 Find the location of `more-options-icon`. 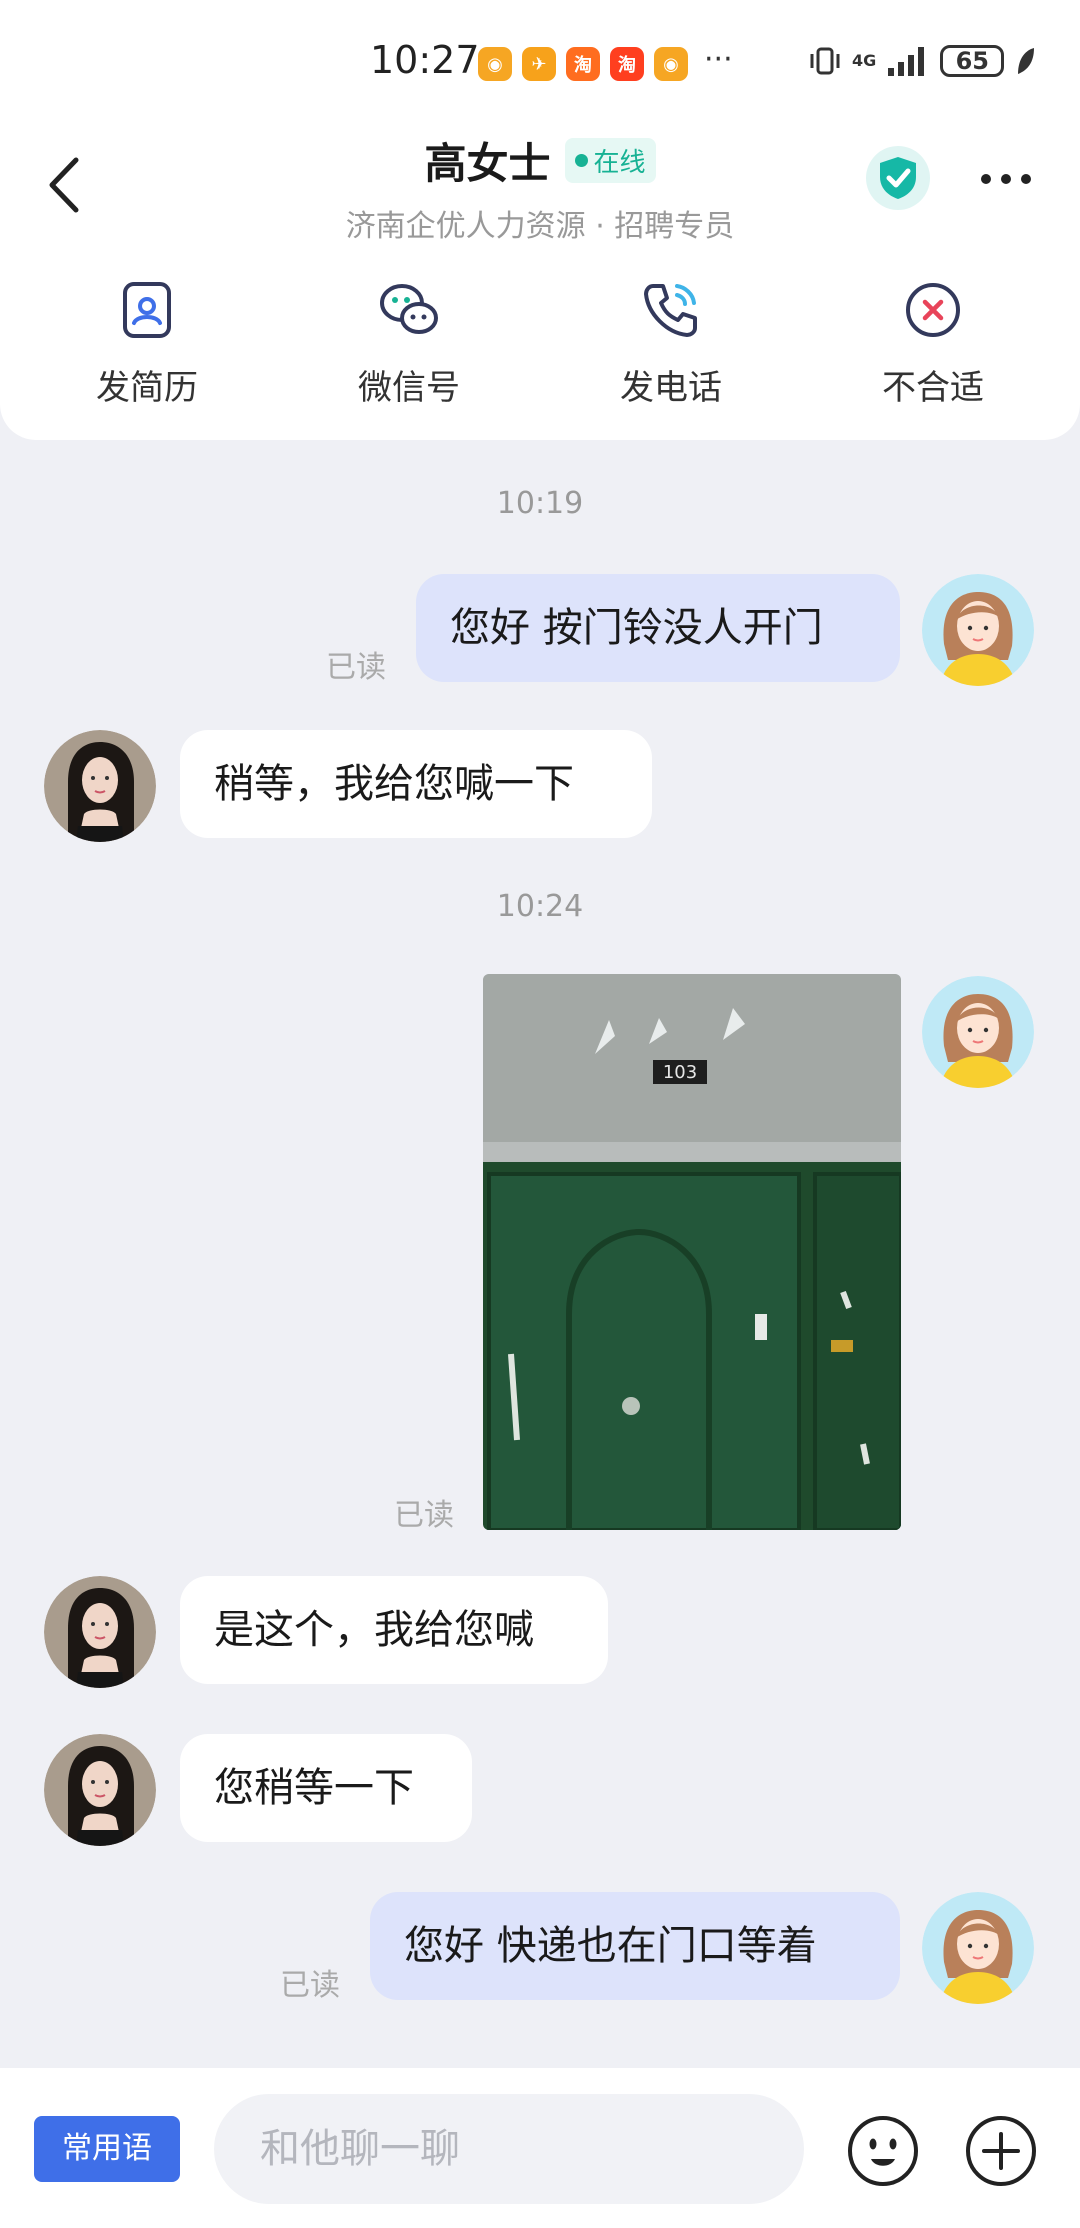

more-options-icon is located at coordinates (1006, 179).